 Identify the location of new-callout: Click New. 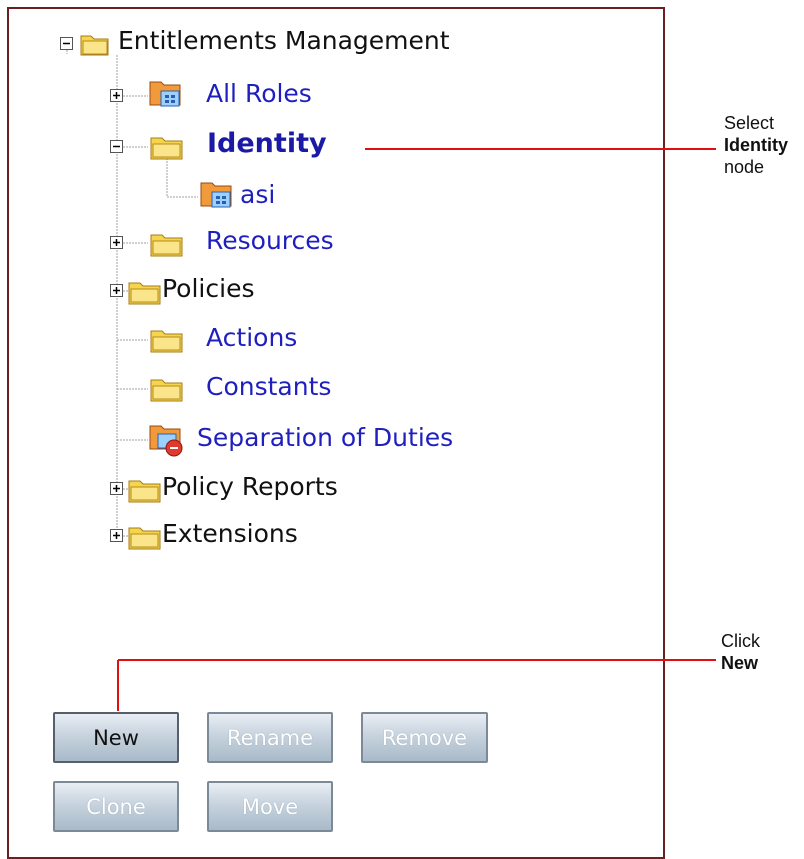
(740, 652).